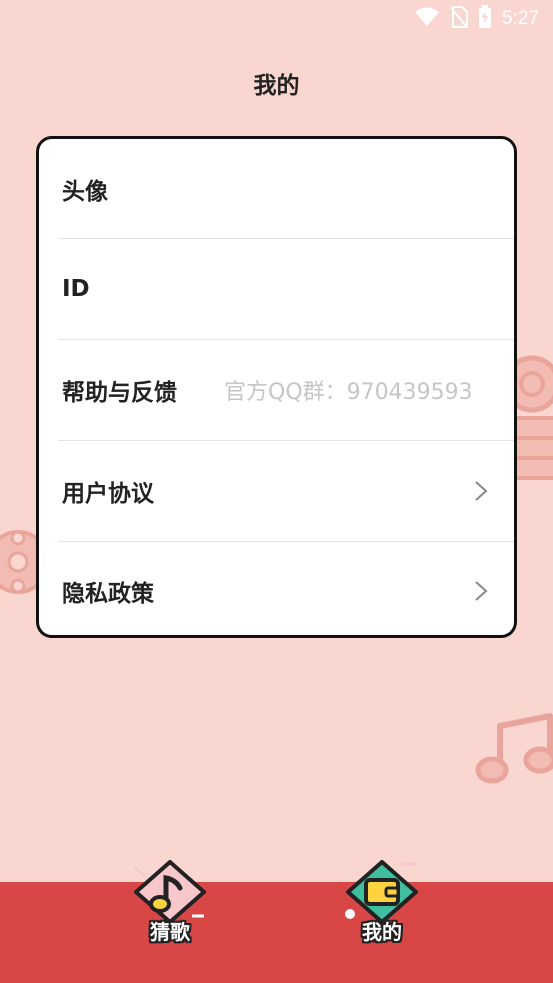 This screenshot has width=553, height=983. I want to click on page-title: 我的, so click(276, 86).